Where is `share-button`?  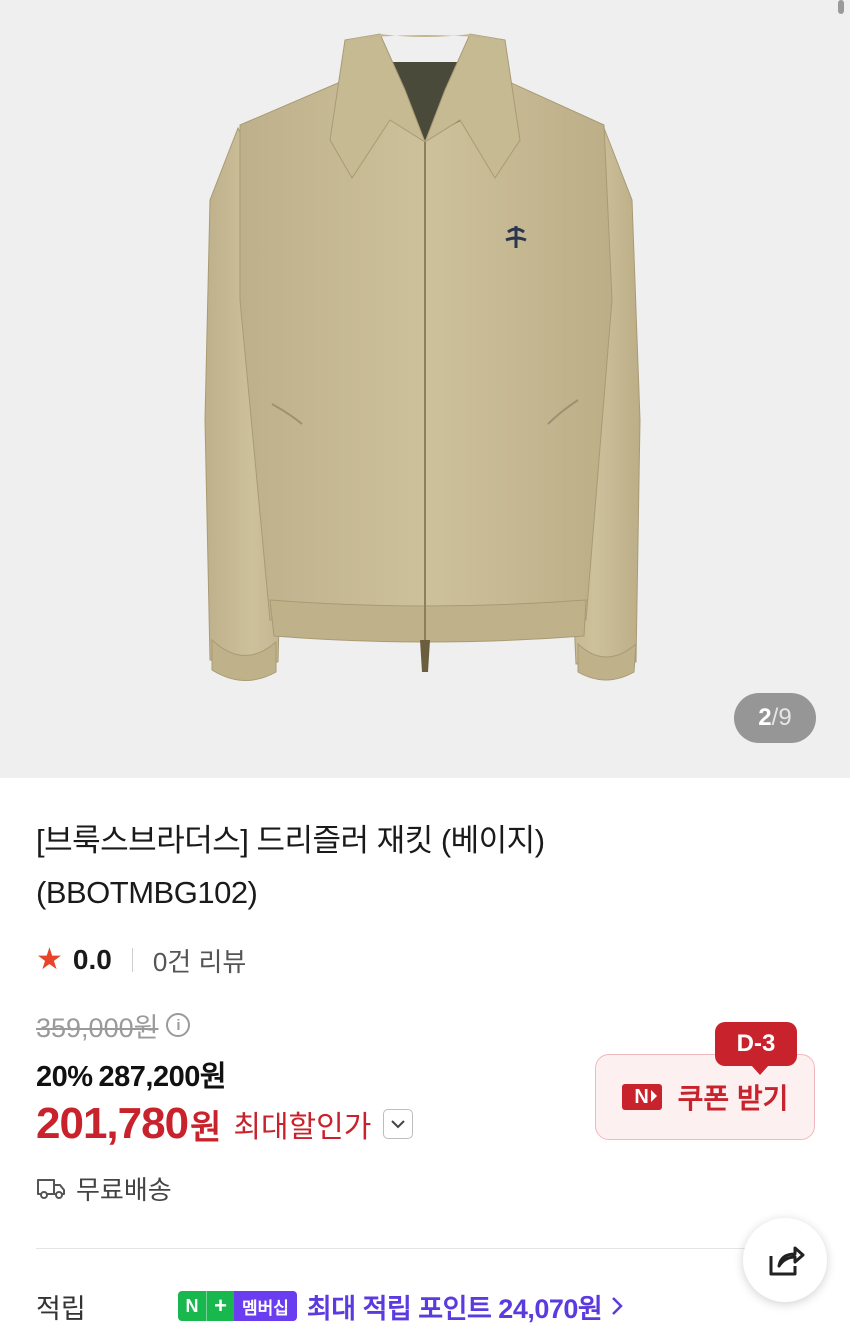 share-button is located at coordinates (785, 1260).